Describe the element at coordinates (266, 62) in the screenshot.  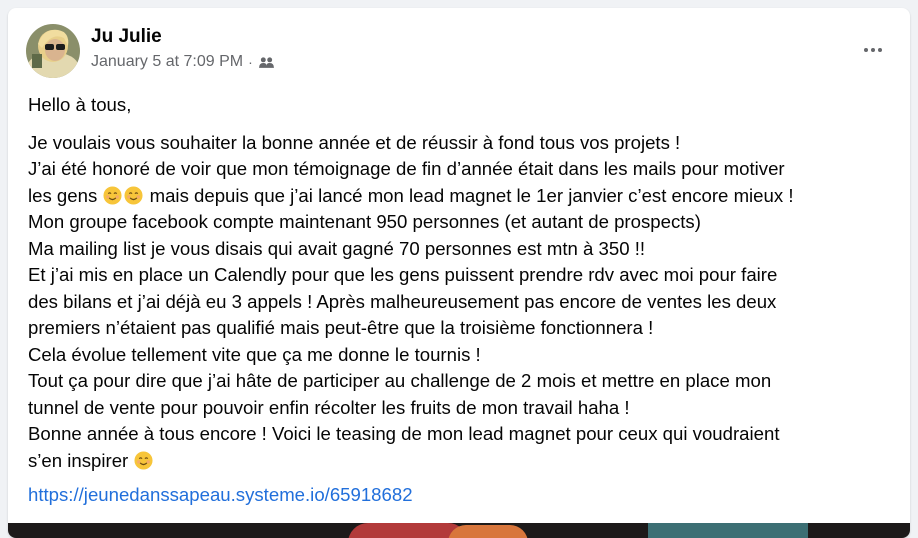
I see `friends-icon` at that location.